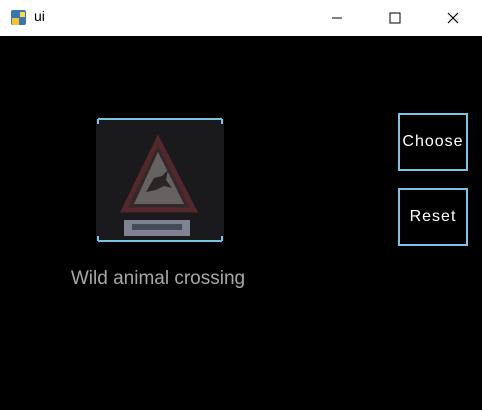 The height and width of the screenshot is (410, 482). I want to click on choose-button: Choose, so click(433, 142).